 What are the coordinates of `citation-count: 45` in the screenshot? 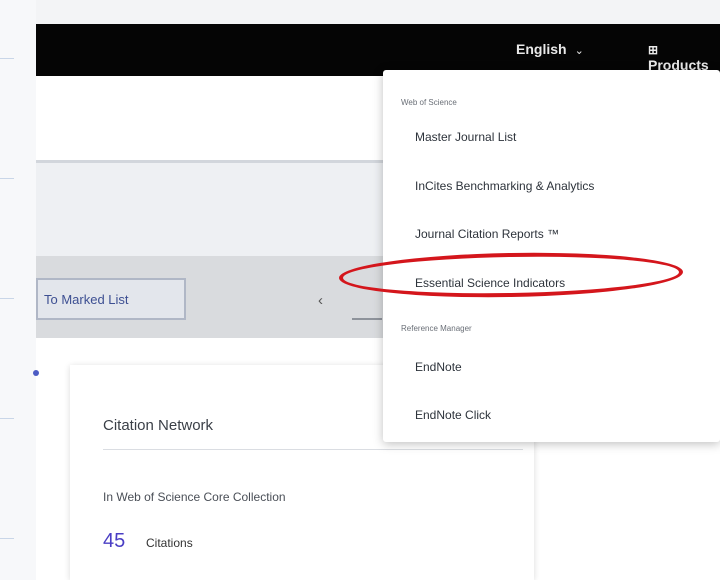 It's located at (114, 541).